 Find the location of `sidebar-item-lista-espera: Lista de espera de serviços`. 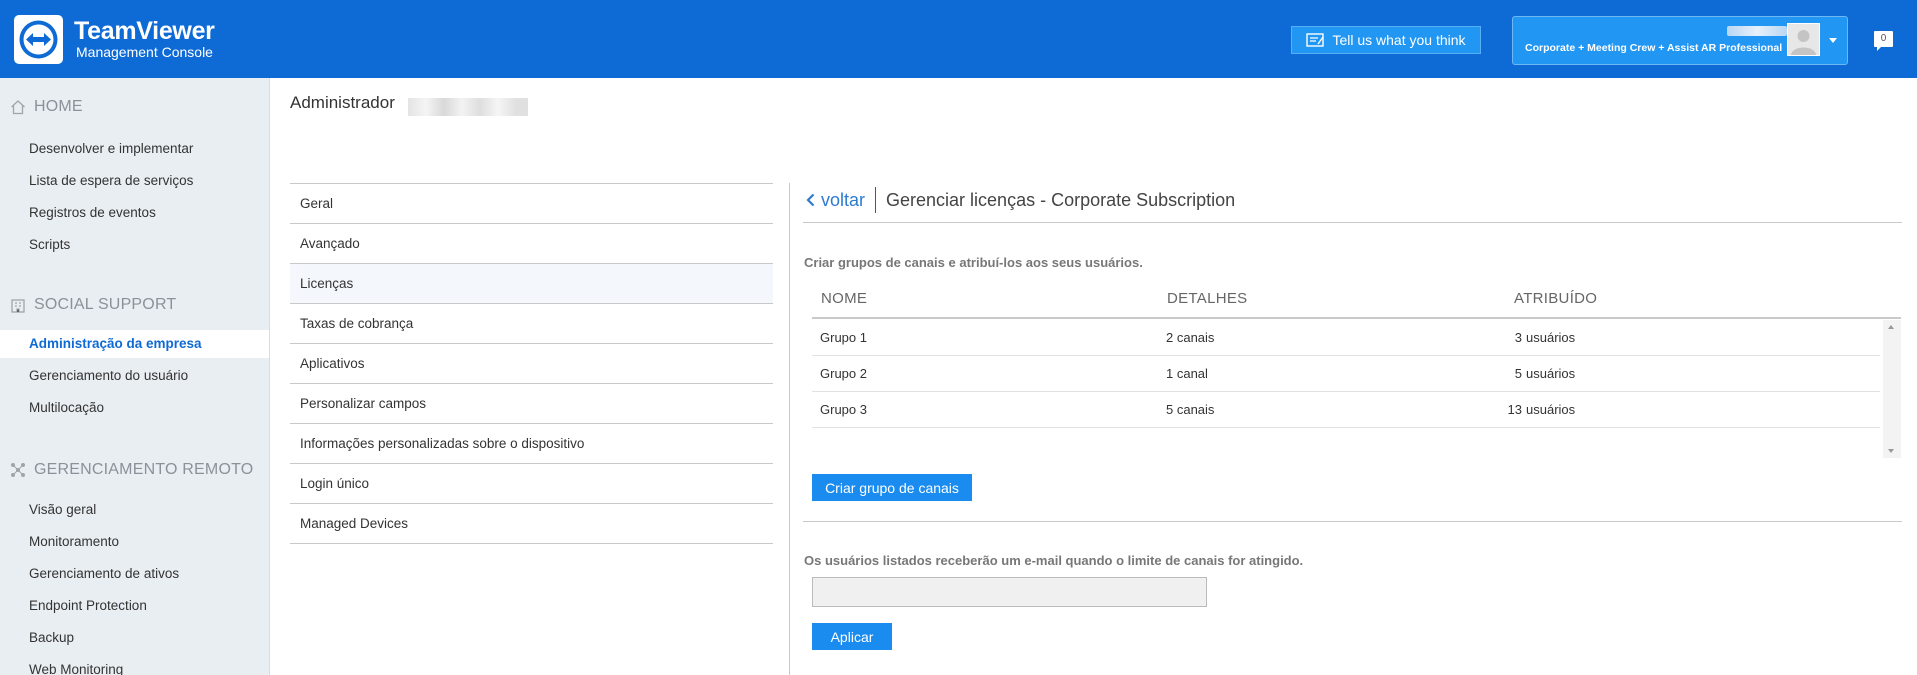

sidebar-item-lista-espera: Lista de espera de serviços is located at coordinates (134, 181).